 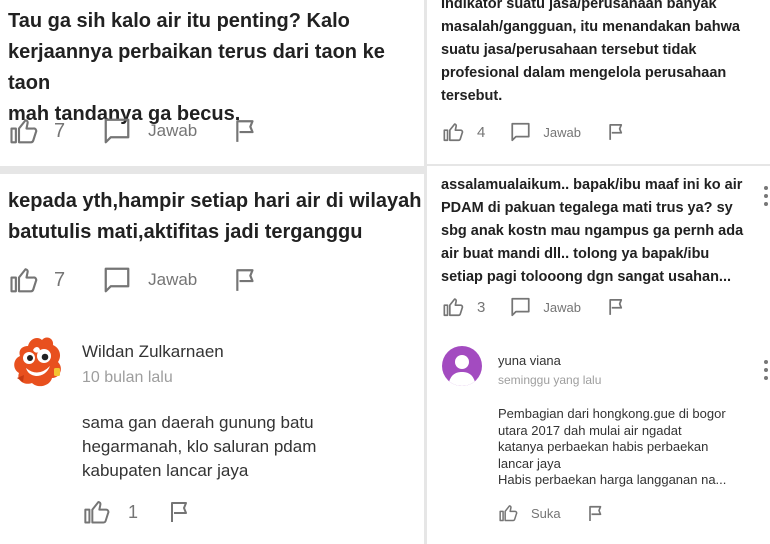 What do you see at coordinates (127, 377) in the screenshot?
I see `comment-timestamp: 10 bulan lalu` at bounding box center [127, 377].